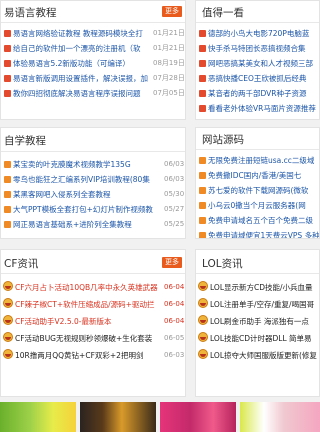 The image size is (320, 432). I want to click on list-item: 网吧恶搞某美女和人才视频三部, so click(257, 63).